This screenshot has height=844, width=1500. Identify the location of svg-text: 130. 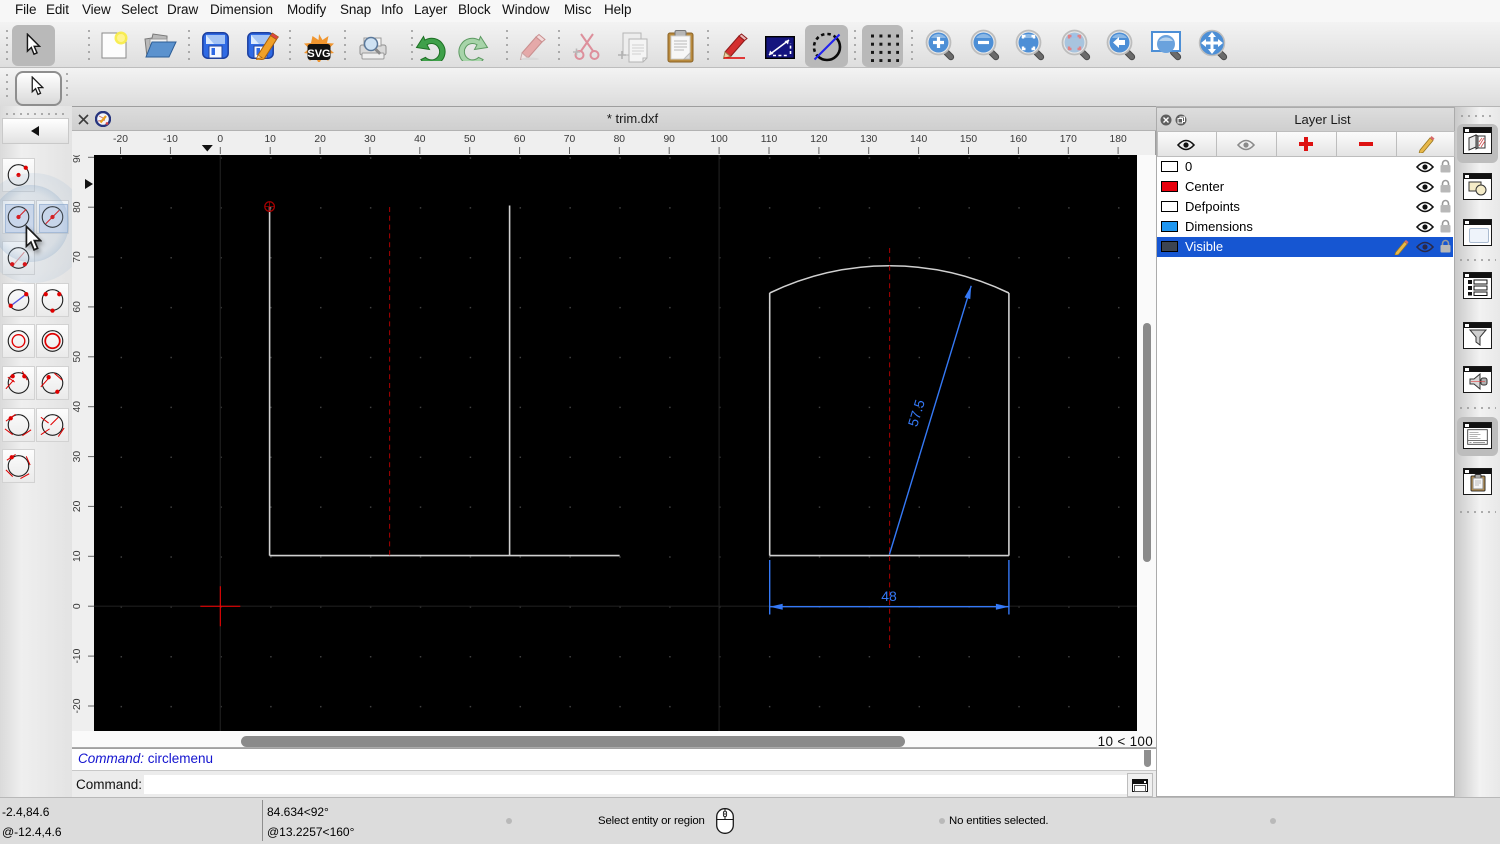
(868, 139).